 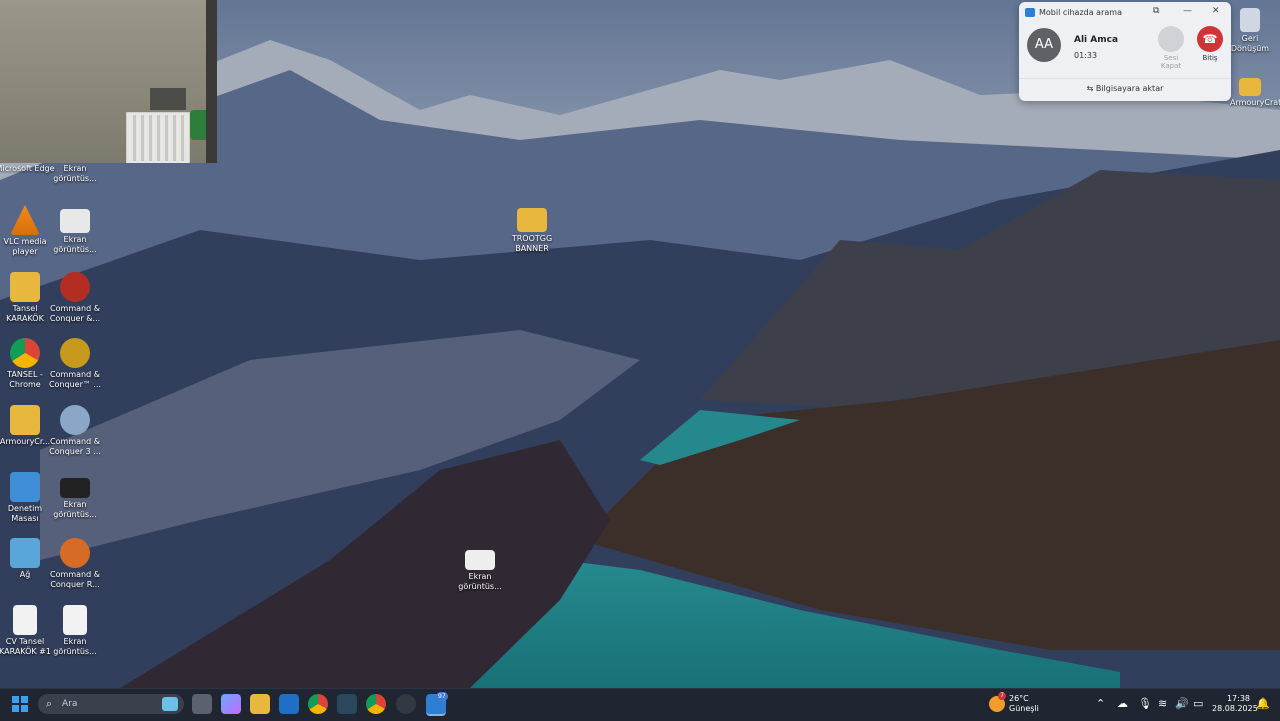 What do you see at coordinates (1210, 58) in the screenshot?
I see `end-call-label: Bitiş` at bounding box center [1210, 58].